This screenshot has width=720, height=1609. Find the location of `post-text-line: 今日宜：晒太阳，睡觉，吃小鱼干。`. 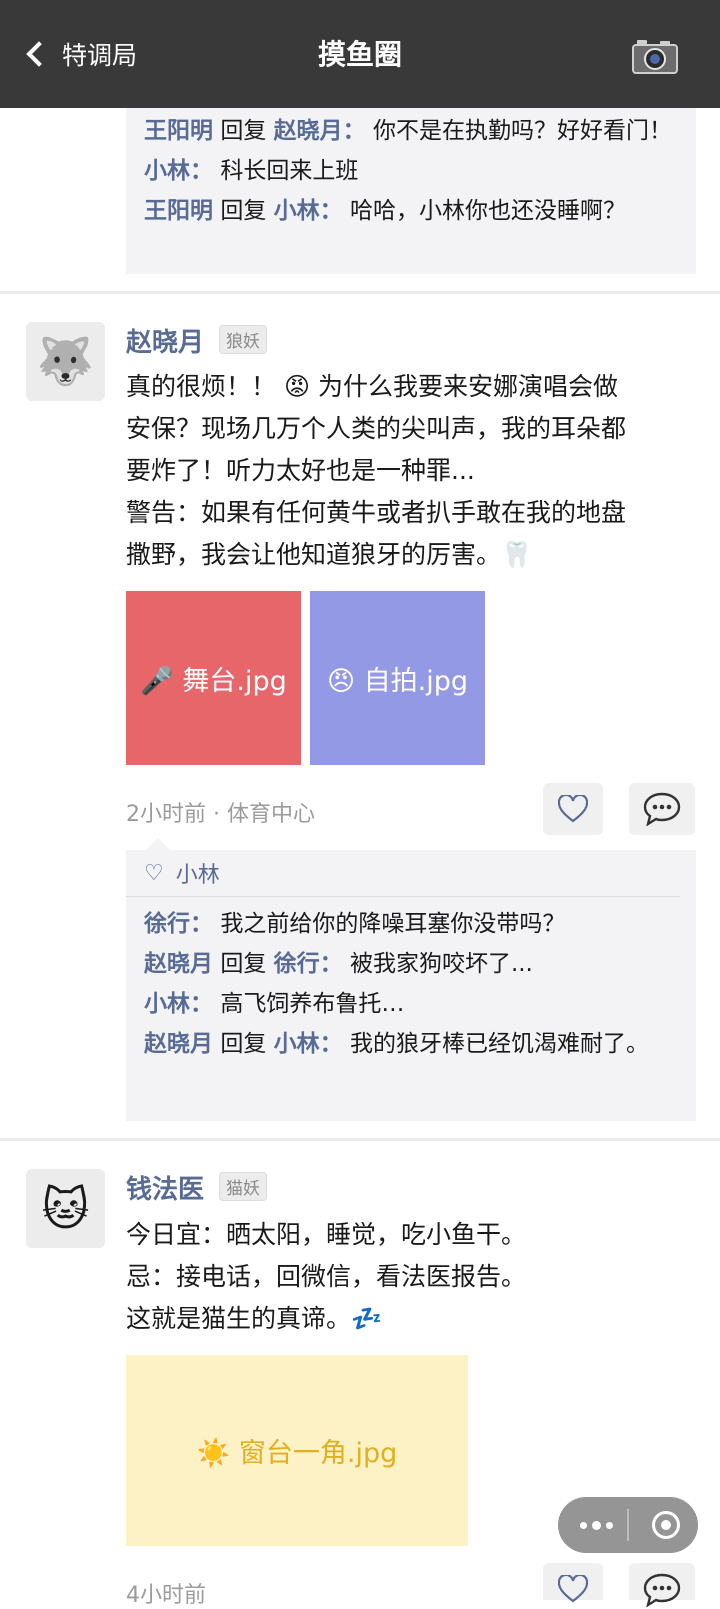

post-text-line: 今日宜：晒太阳，睡觉，吃小鱼干。 is located at coordinates (326, 1234).